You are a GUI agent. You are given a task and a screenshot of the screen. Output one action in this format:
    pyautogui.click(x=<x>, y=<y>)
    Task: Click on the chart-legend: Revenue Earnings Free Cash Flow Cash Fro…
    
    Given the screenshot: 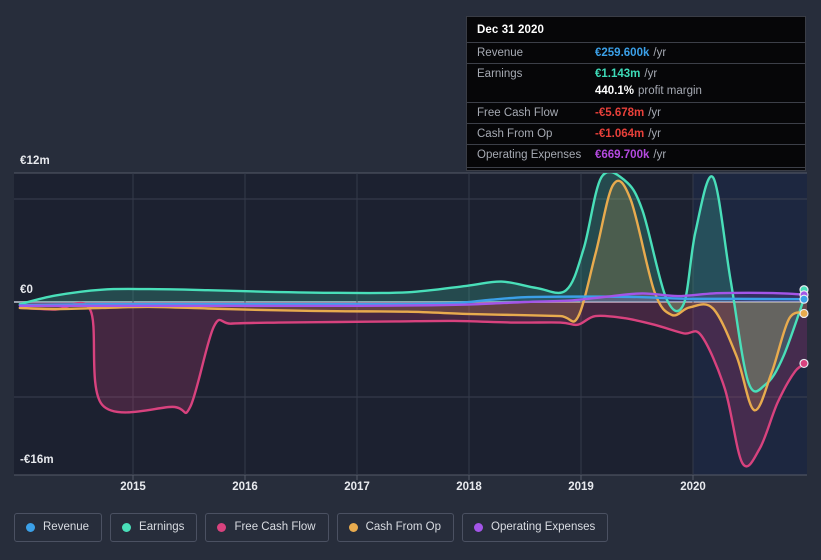 What is the action you would take?
    pyautogui.click(x=311, y=527)
    